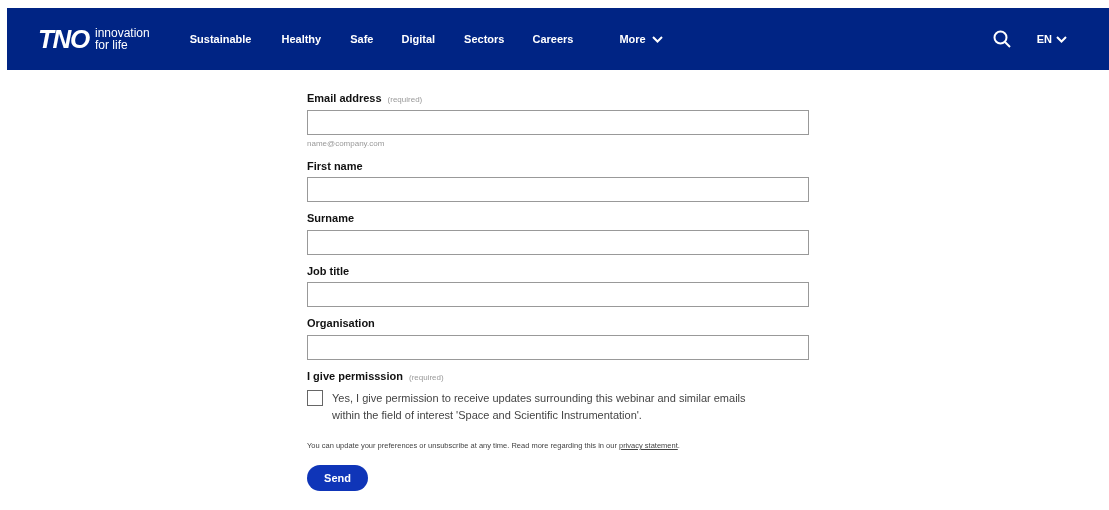 The height and width of the screenshot is (510, 1109). What do you see at coordinates (315, 398) in the screenshot?
I see `checkbox` at bounding box center [315, 398].